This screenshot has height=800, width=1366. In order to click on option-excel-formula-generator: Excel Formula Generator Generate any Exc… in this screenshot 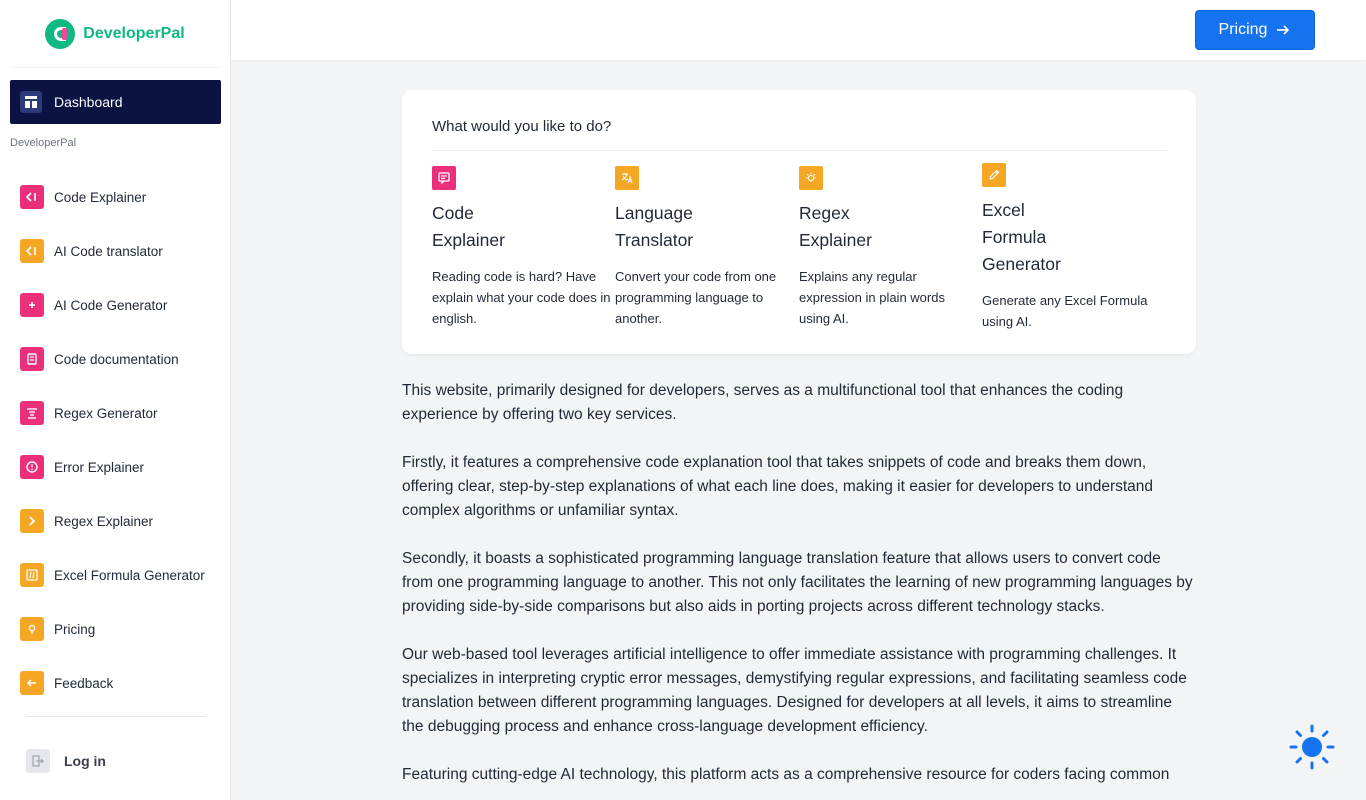, I will do `click(1072, 247)`.